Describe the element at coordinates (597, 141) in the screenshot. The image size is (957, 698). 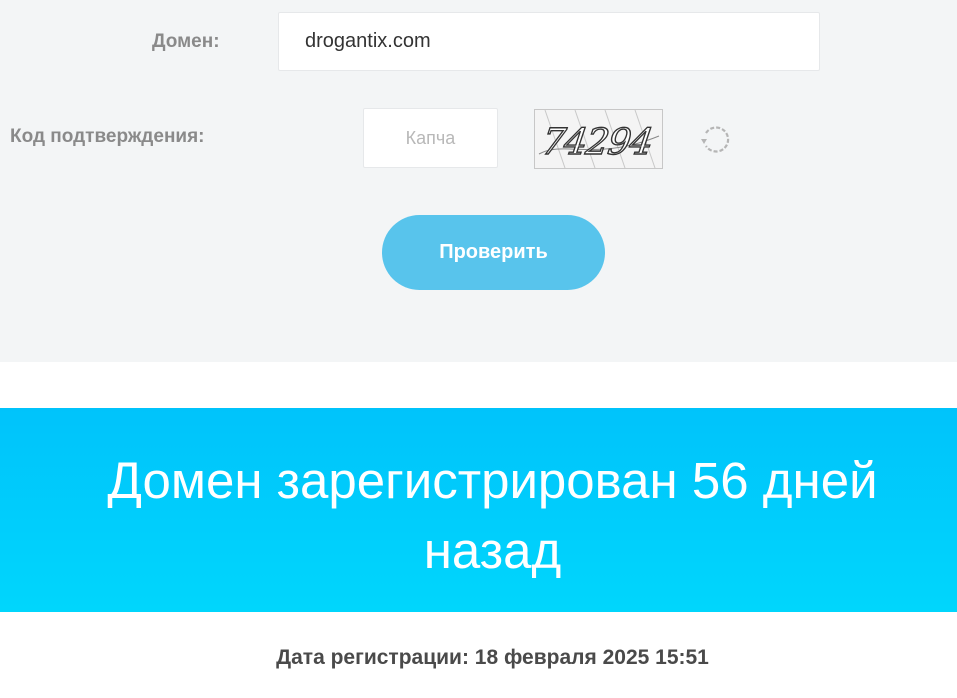
I see `captcha-code: 74294` at that location.